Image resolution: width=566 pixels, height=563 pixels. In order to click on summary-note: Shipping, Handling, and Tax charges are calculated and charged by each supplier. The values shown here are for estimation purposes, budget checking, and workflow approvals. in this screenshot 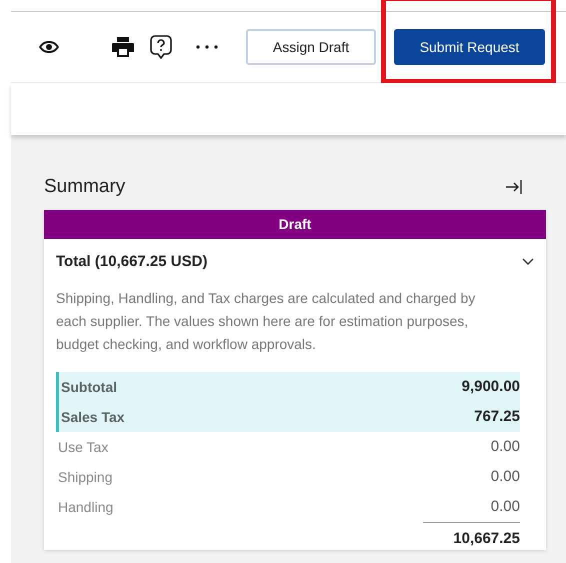, I will do `click(266, 321)`.